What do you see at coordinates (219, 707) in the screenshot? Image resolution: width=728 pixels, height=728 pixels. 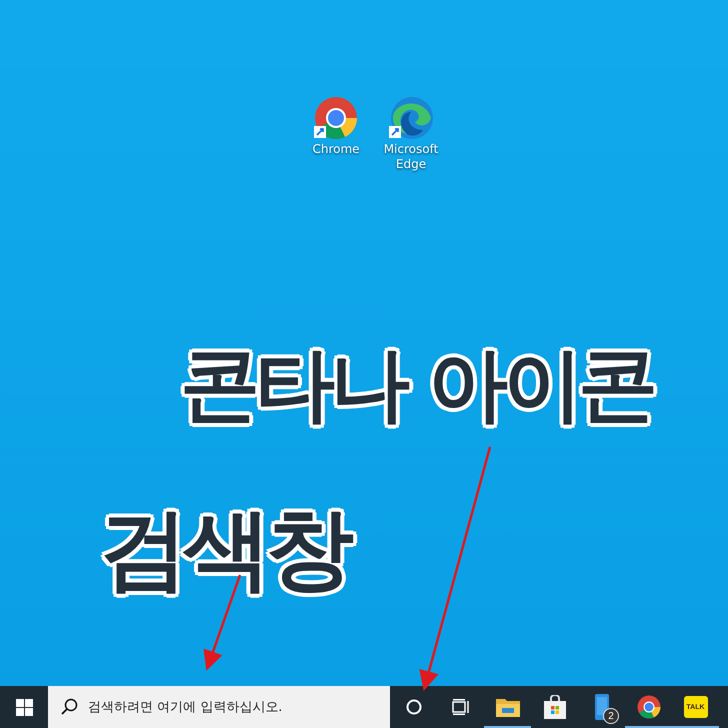 I see `search-field: 검색하려면 여기에 입력하십시오.` at bounding box center [219, 707].